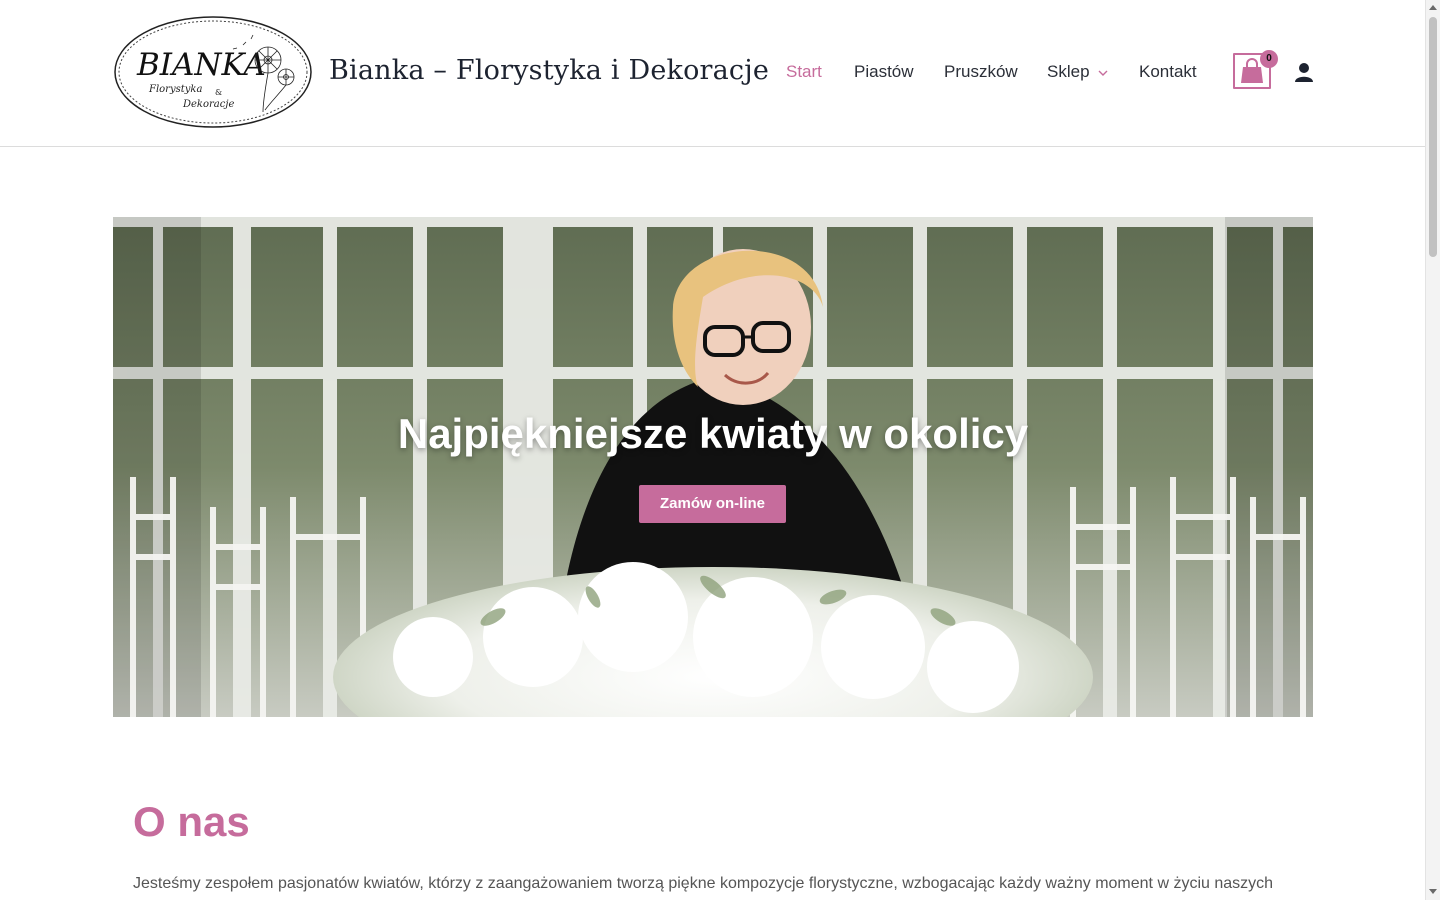  What do you see at coordinates (712, 504) in the screenshot?
I see `order-online-button: Zamów on-line` at bounding box center [712, 504].